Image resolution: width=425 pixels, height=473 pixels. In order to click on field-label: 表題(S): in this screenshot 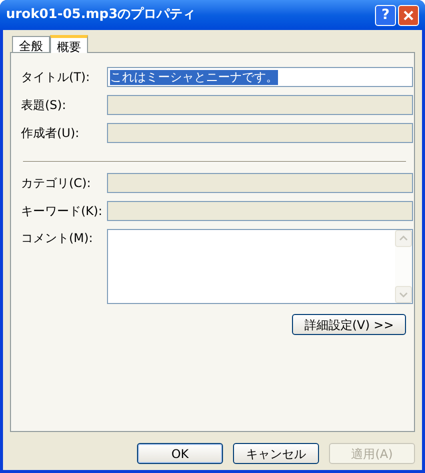, I will do `click(44, 105)`.